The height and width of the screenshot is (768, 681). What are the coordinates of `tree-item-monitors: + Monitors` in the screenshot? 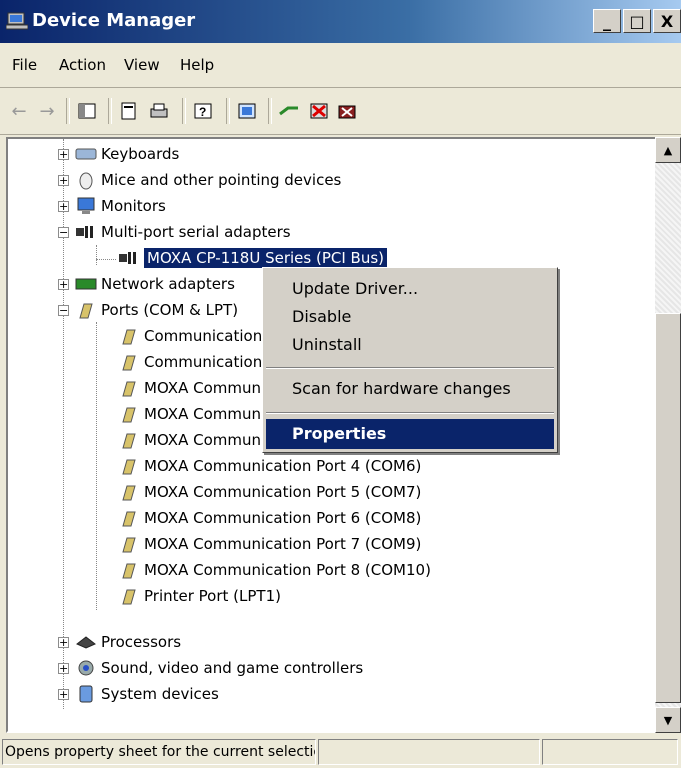 It's located at (112, 206).